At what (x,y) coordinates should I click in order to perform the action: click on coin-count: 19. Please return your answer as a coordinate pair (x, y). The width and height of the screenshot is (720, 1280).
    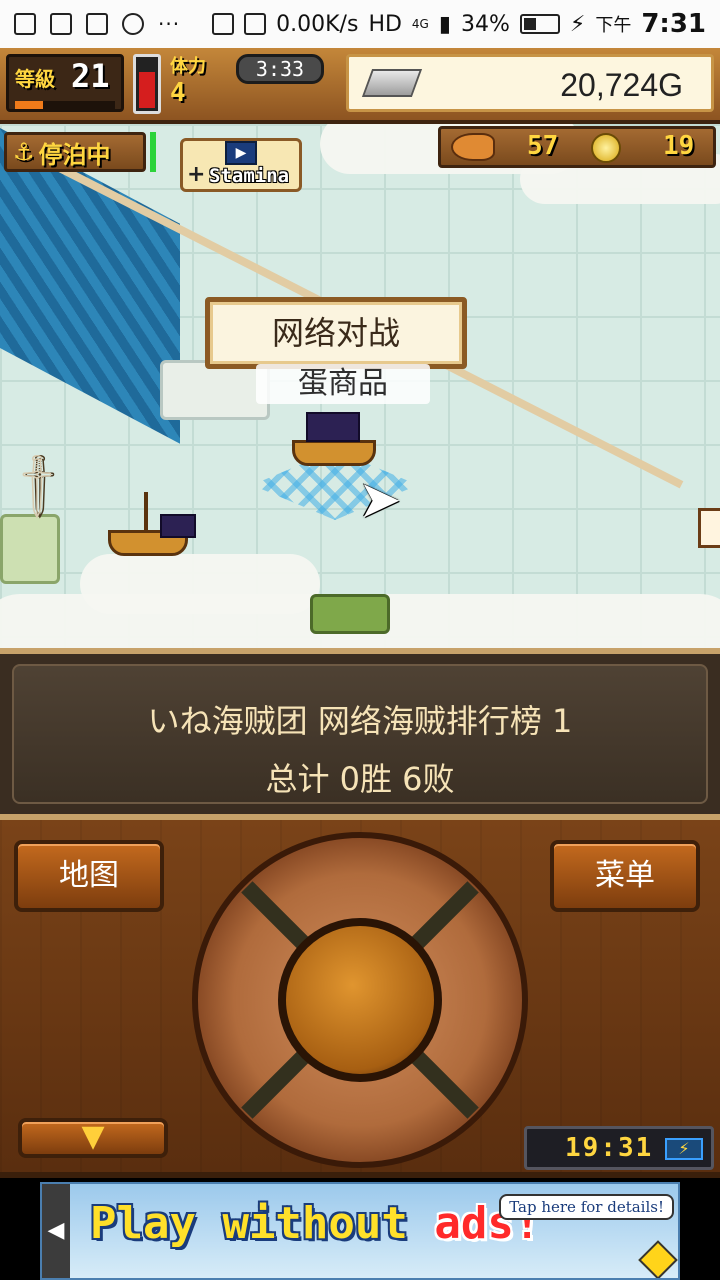
    Looking at the image, I should click on (679, 146).